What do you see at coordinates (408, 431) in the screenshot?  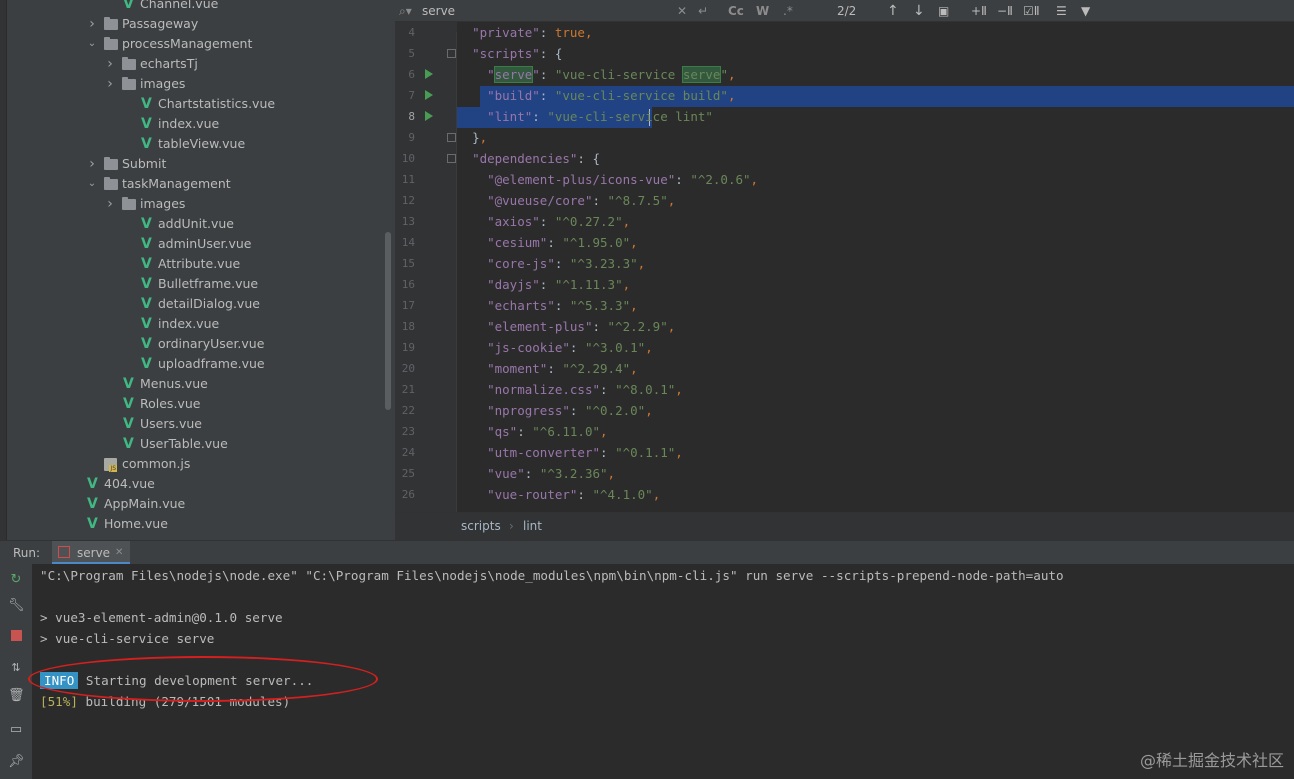 I see `line-number: 23` at bounding box center [408, 431].